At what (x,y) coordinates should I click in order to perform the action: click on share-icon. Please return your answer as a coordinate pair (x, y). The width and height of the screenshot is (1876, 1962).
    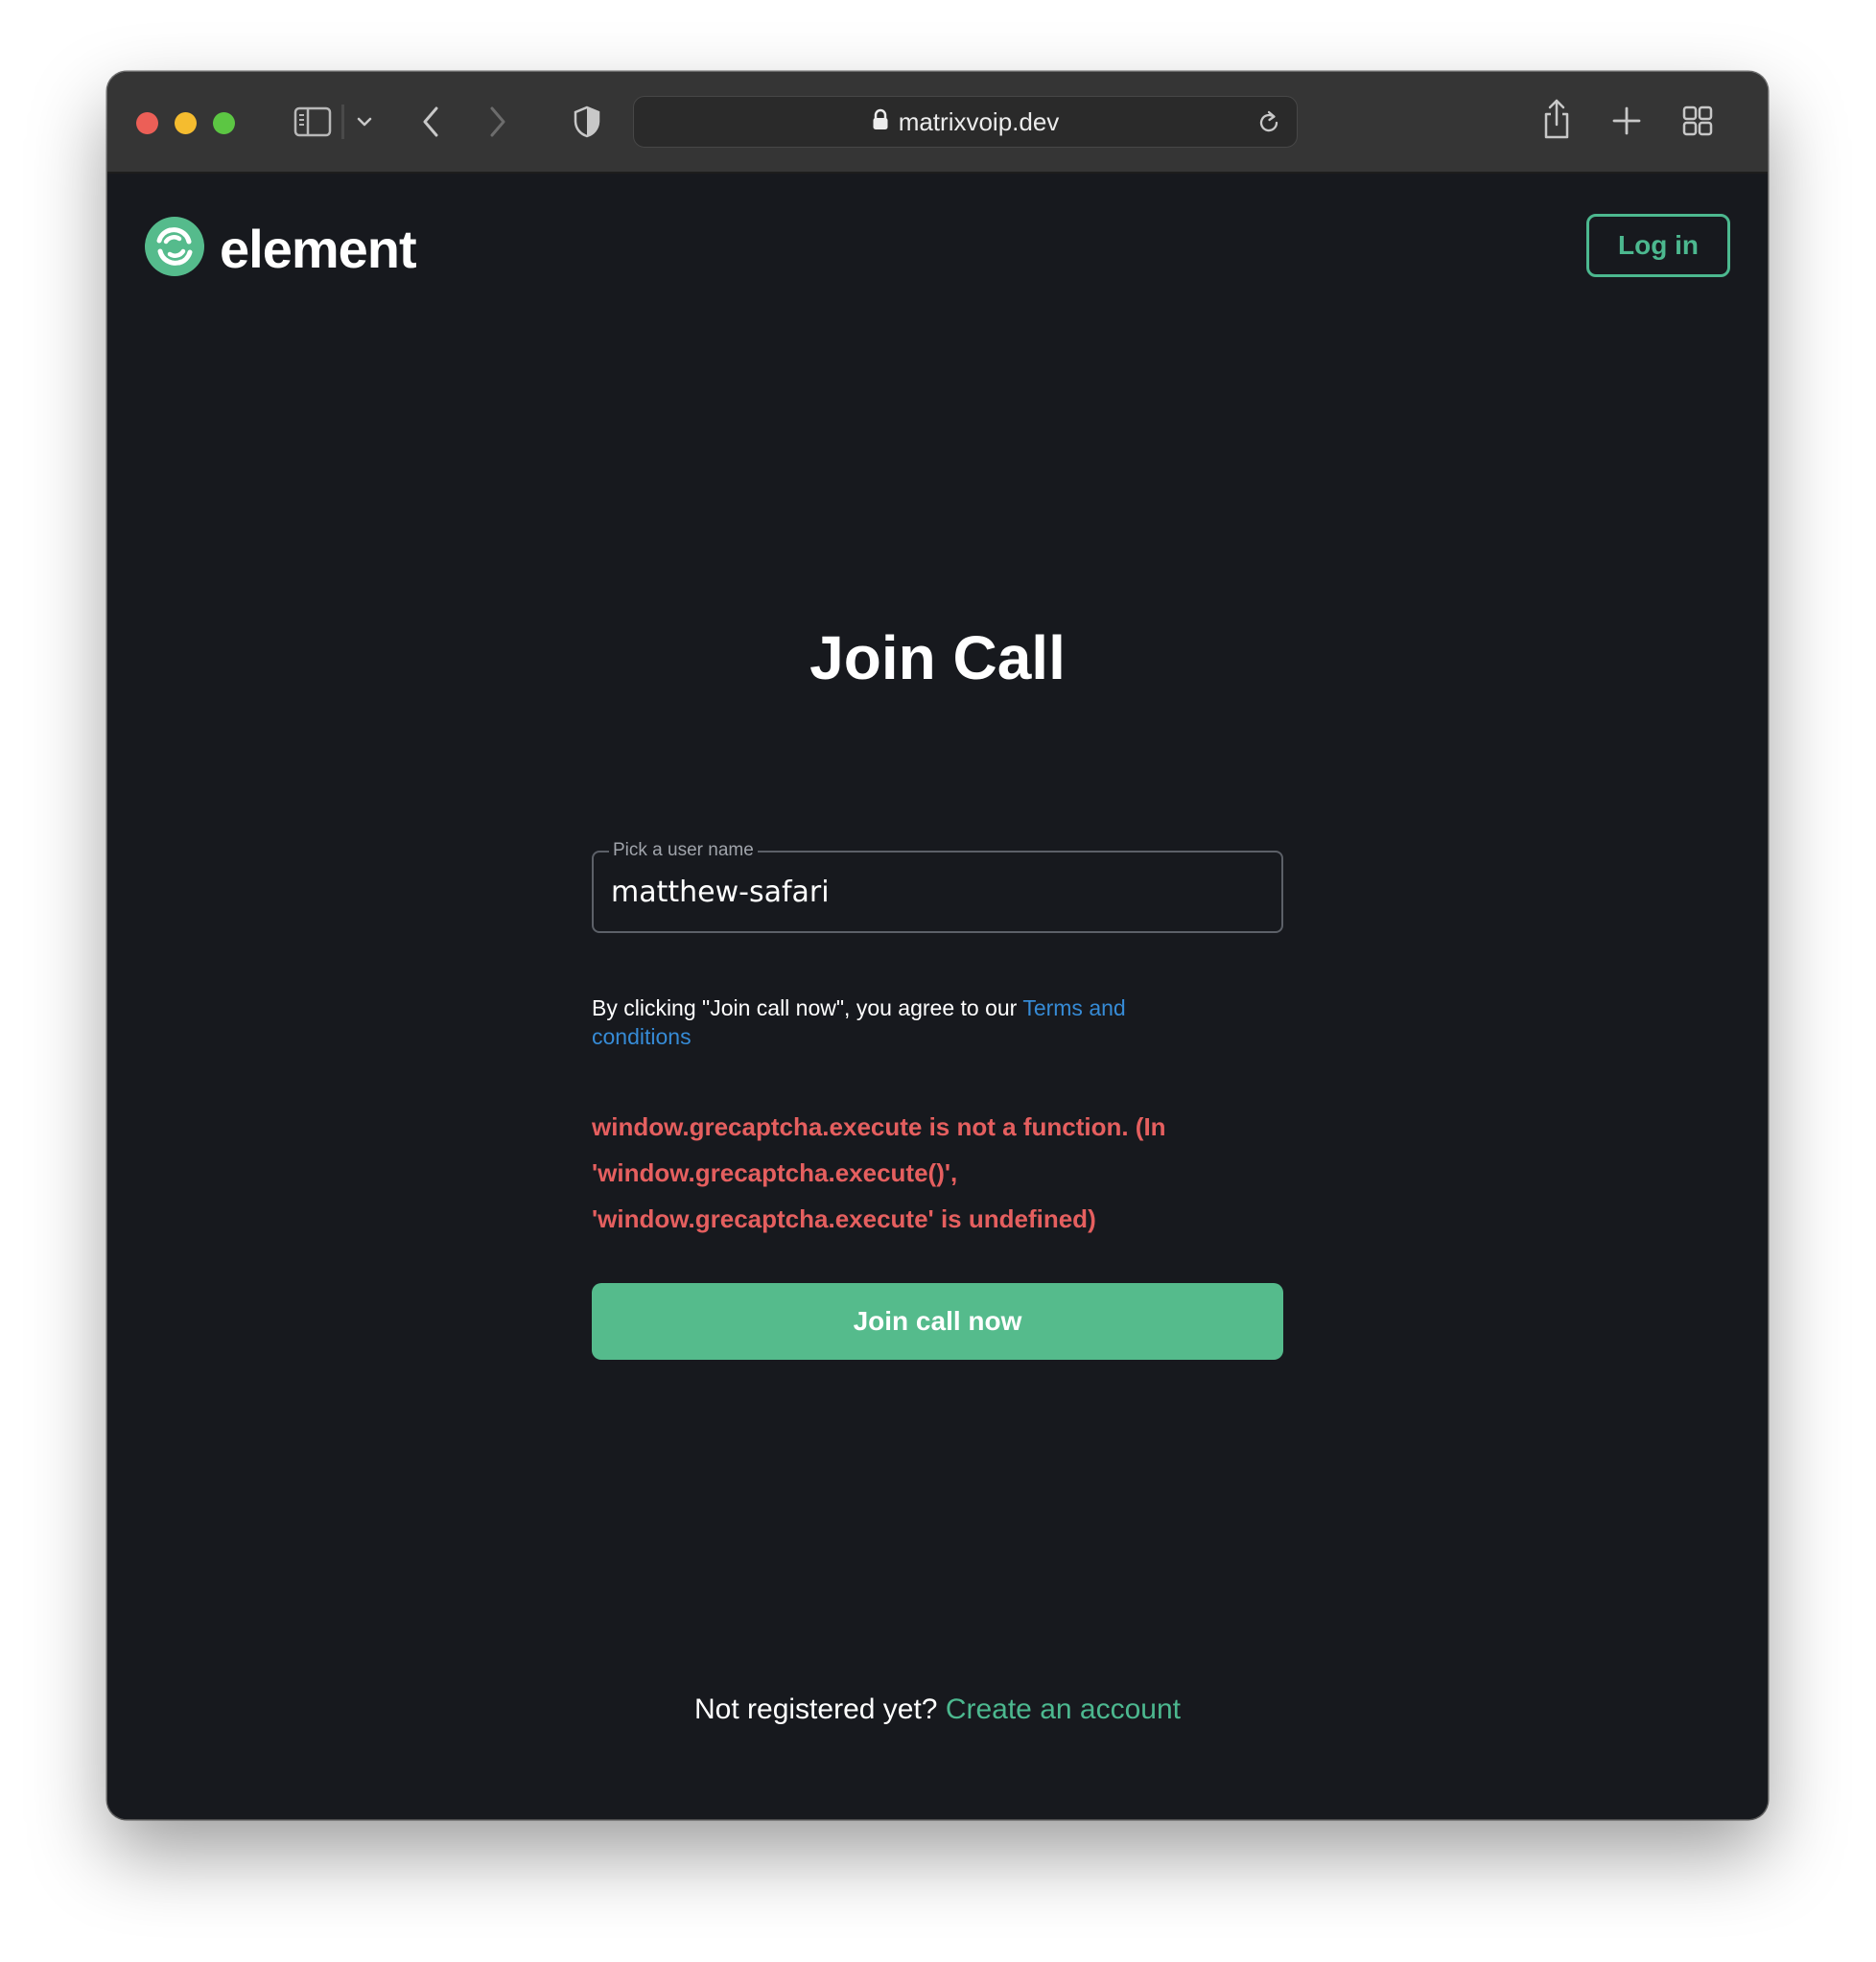
    Looking at the image, I should click on (1556, 119).